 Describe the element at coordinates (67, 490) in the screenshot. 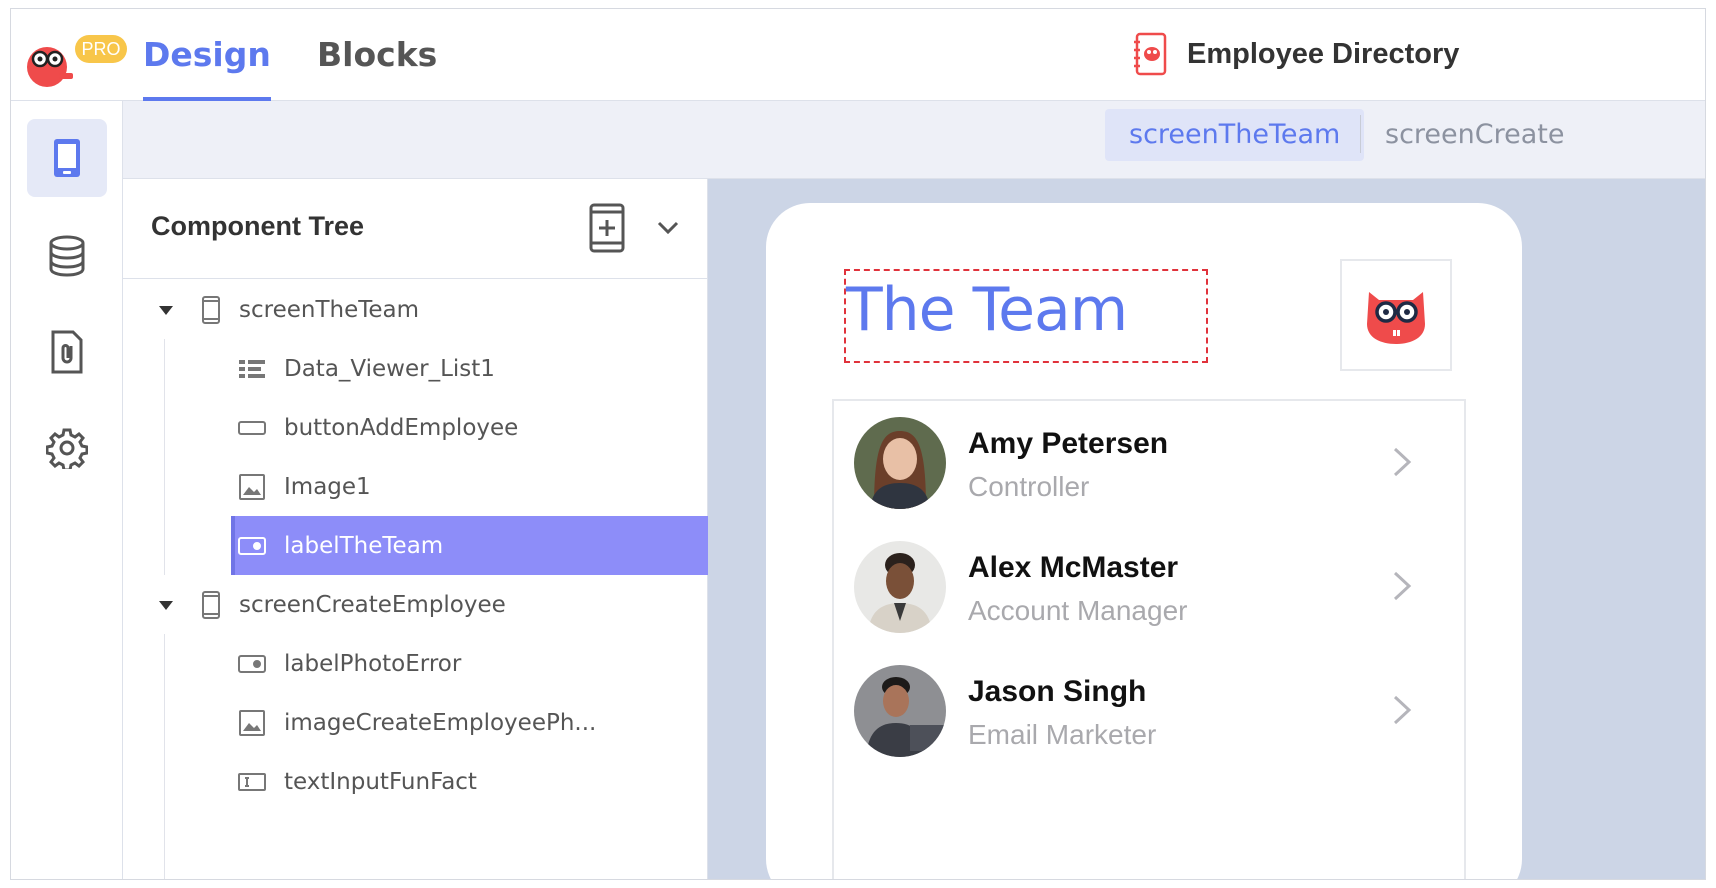

I see `left-rail` at that location.